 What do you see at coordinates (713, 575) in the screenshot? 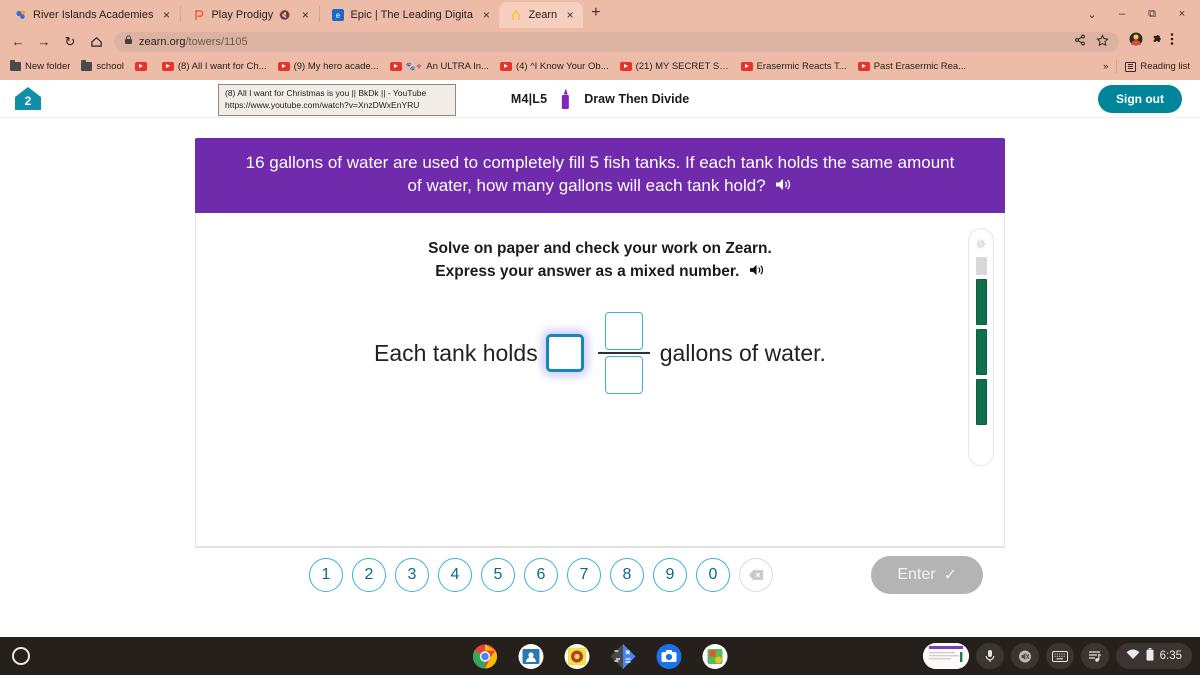
I see `numpad-key-0: 0` at bounding box center [713, 575].